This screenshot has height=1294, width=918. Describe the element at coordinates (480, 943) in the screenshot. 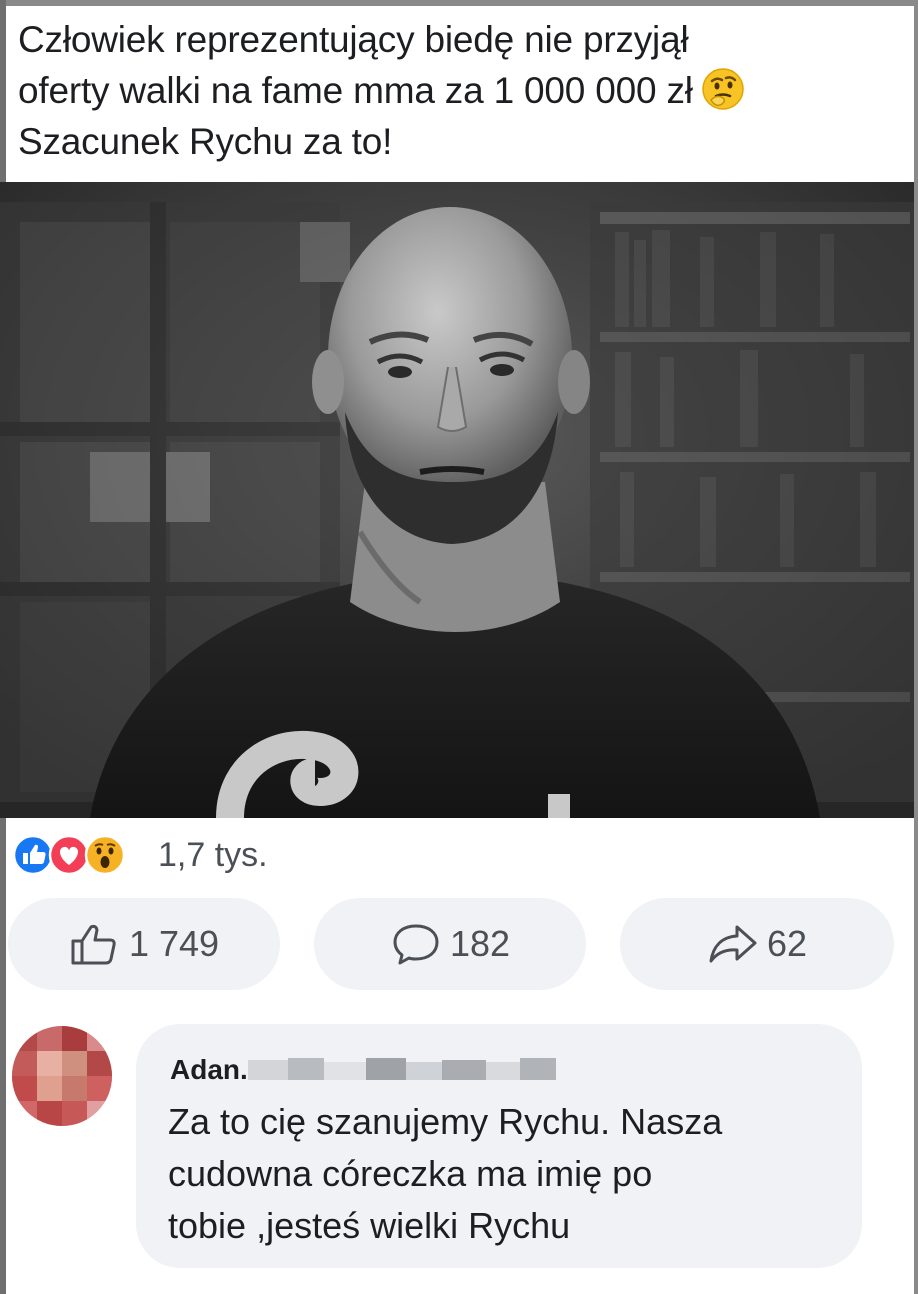

I see `comment-count: 182` at that location.